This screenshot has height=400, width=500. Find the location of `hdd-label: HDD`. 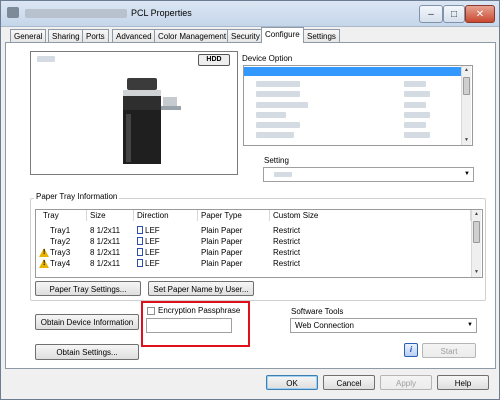

hdd-label: HDD is located at coordinates (214, 59).